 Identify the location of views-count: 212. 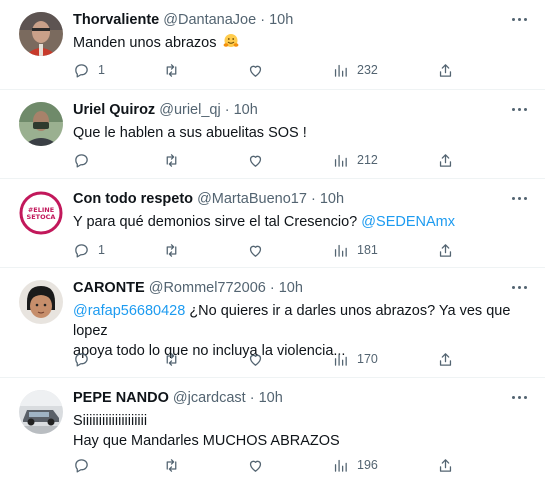
(367, 160).